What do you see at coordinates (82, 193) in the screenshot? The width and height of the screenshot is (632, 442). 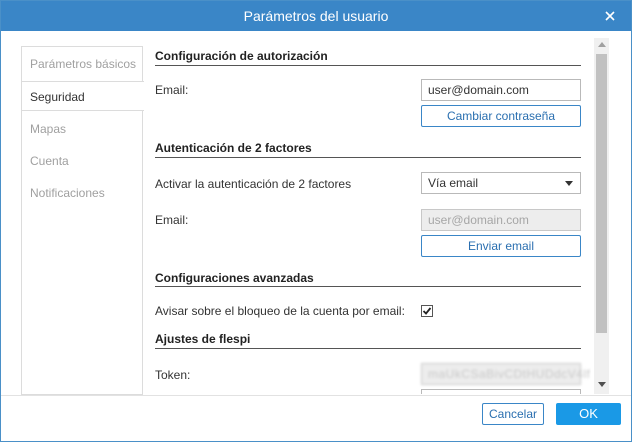 I see `sidebar-item-notifications: Notificaciones` at bounding box center [82, 193].